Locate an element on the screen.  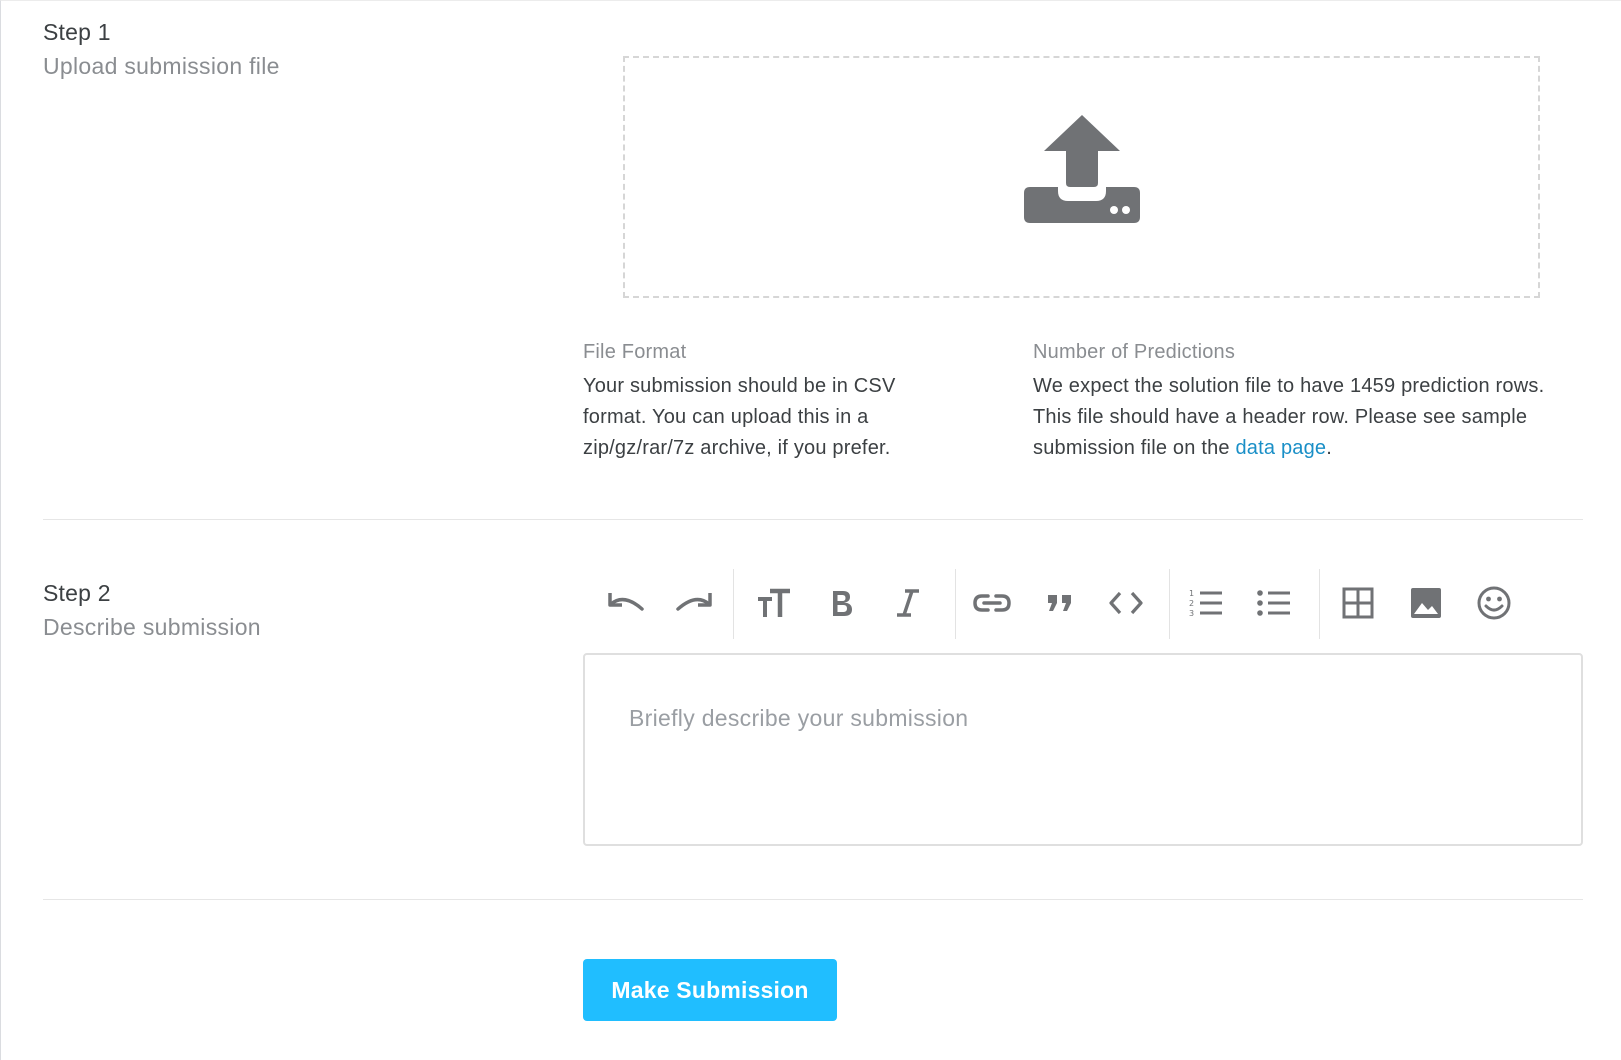
heading-button is located at coordinates (774, 603).